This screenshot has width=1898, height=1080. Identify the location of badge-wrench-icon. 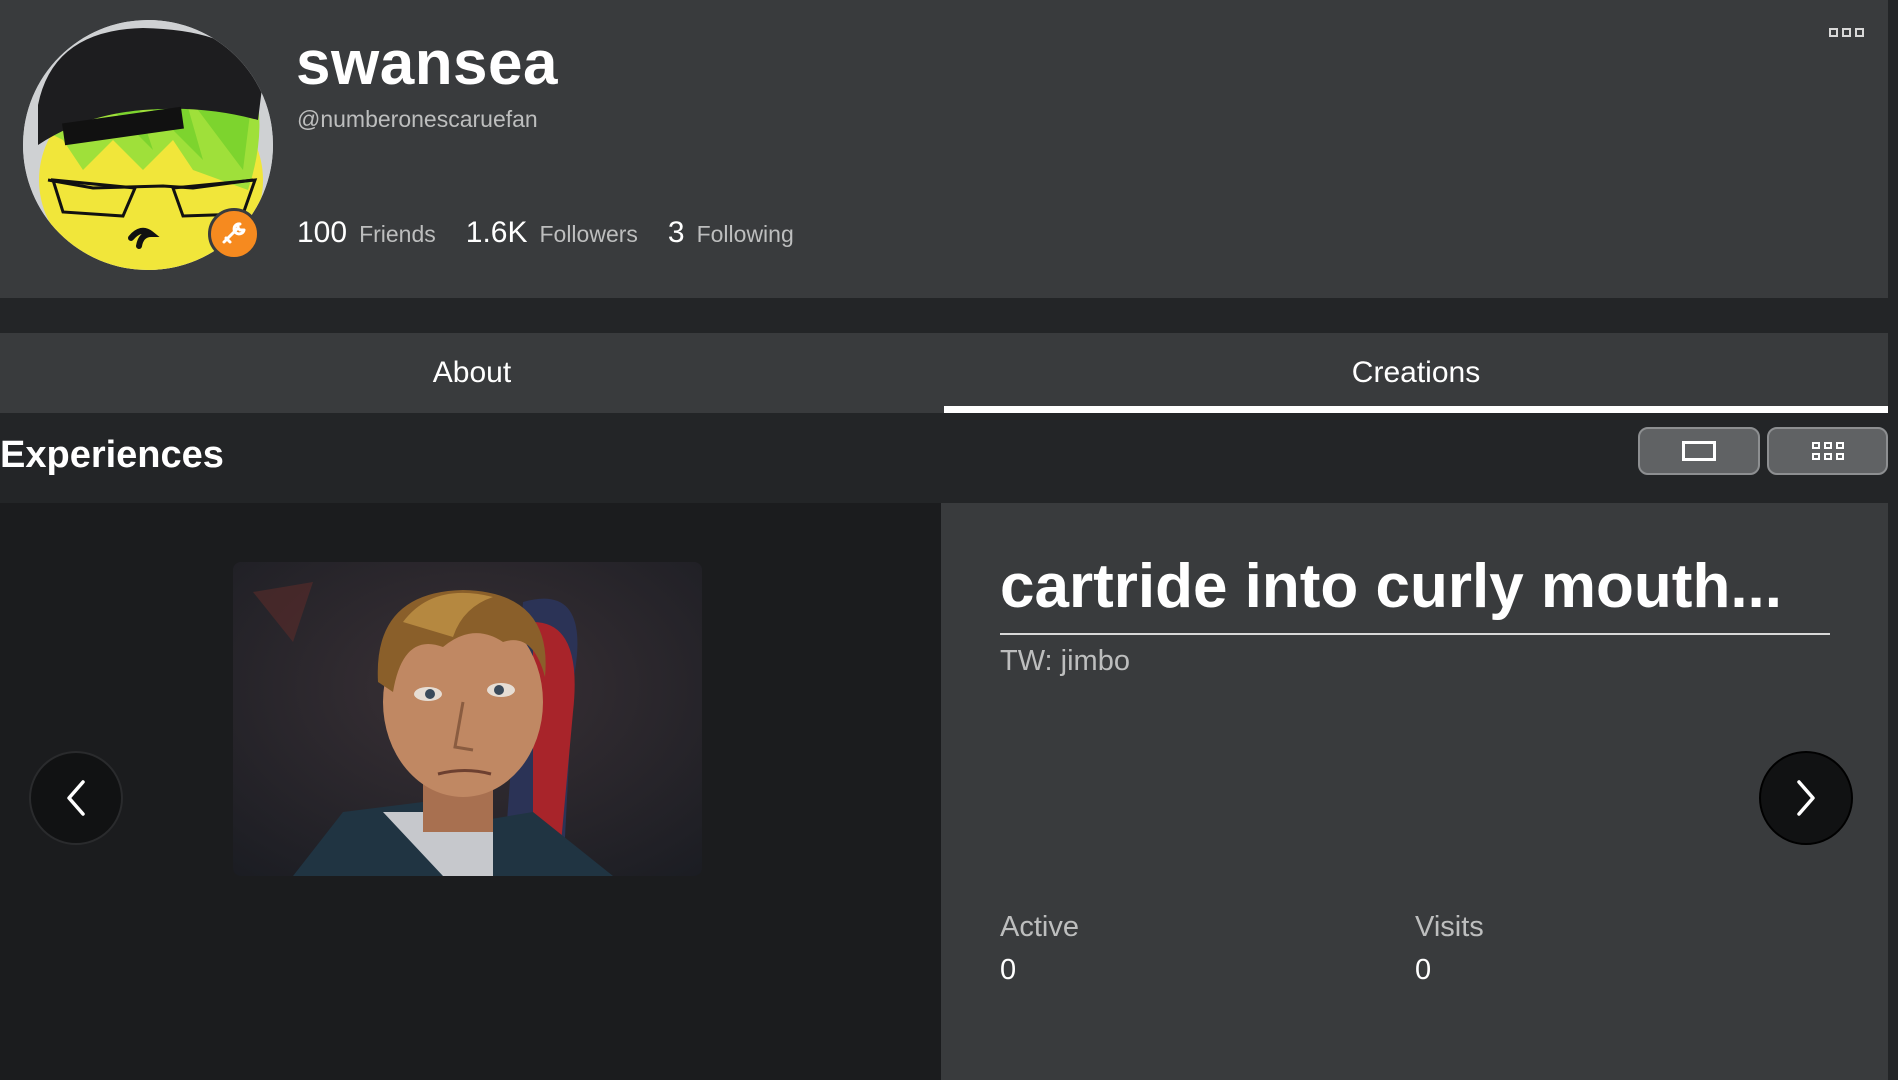
(234, 234).